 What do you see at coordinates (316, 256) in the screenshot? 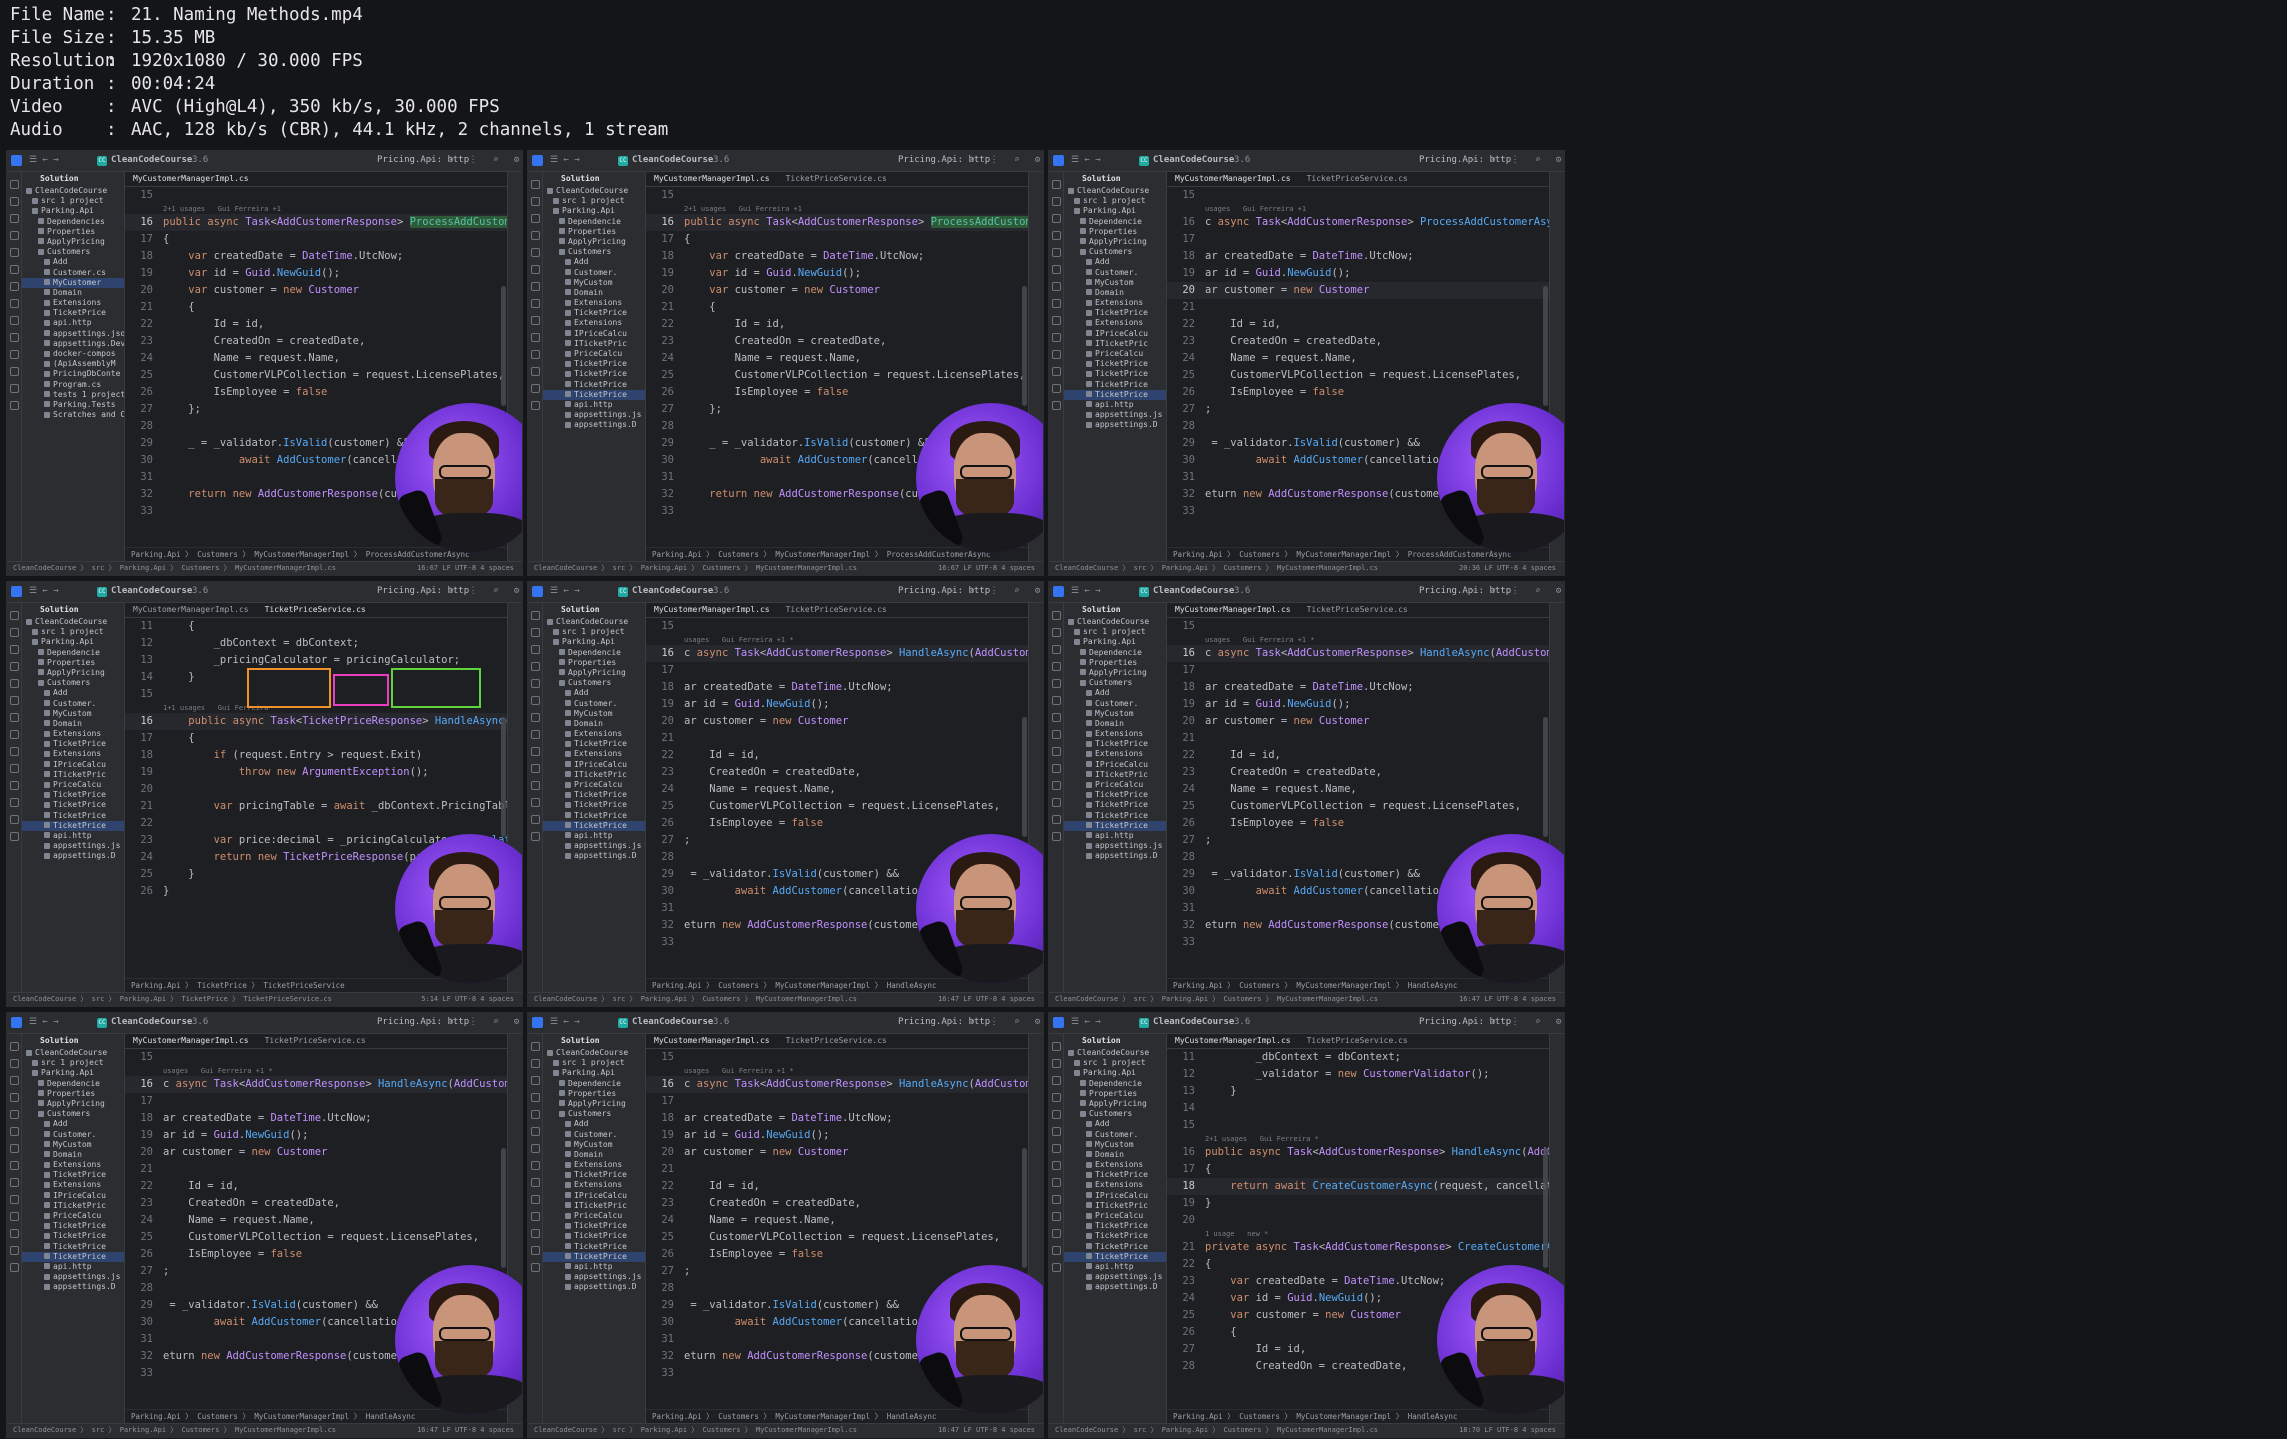
I see `code-line: 18 var createdDate = DateTime.UtcNow;` at bounding box center [316, 256].